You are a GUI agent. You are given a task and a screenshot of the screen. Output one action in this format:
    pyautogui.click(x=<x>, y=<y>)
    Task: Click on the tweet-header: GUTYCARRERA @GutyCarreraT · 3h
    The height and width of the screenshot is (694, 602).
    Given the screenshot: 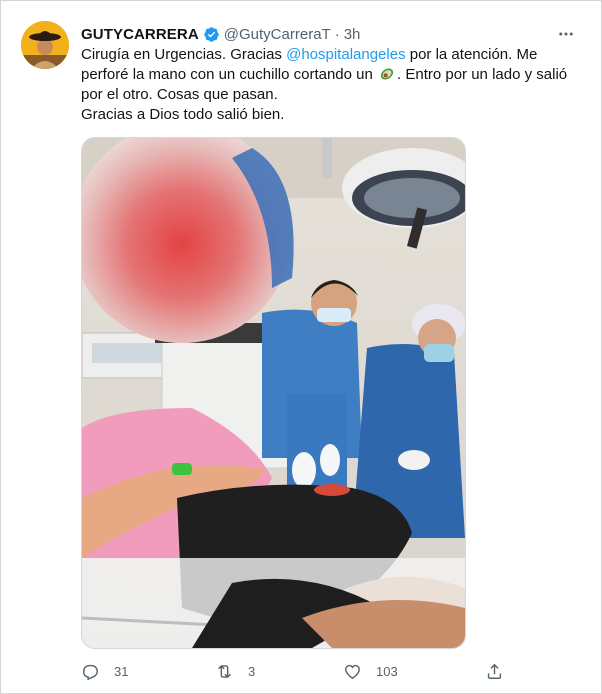 What is the action you would take?
    pyautogui.click(x=331, y=34)
    